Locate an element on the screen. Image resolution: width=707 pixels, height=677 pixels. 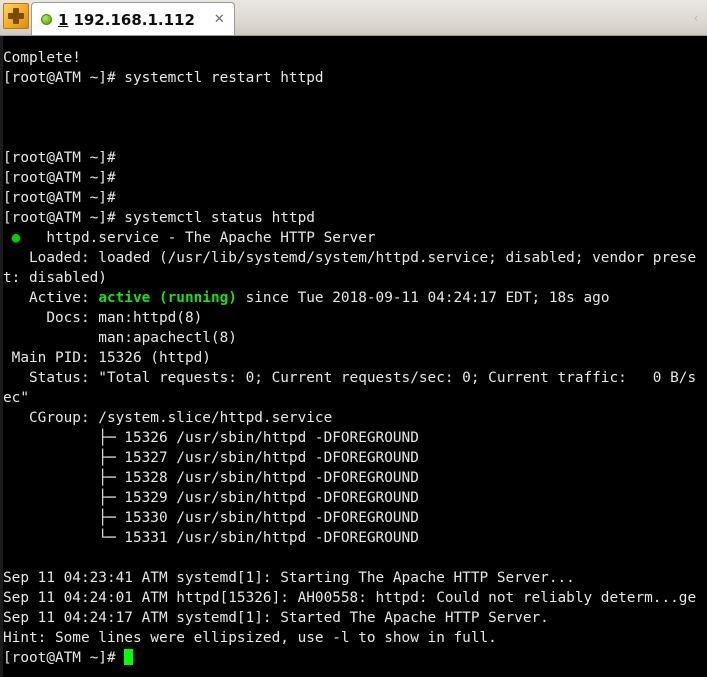
terminal-line: [root@ATM ~]# systemctl restart httpd is located at coordinates (163, 78).